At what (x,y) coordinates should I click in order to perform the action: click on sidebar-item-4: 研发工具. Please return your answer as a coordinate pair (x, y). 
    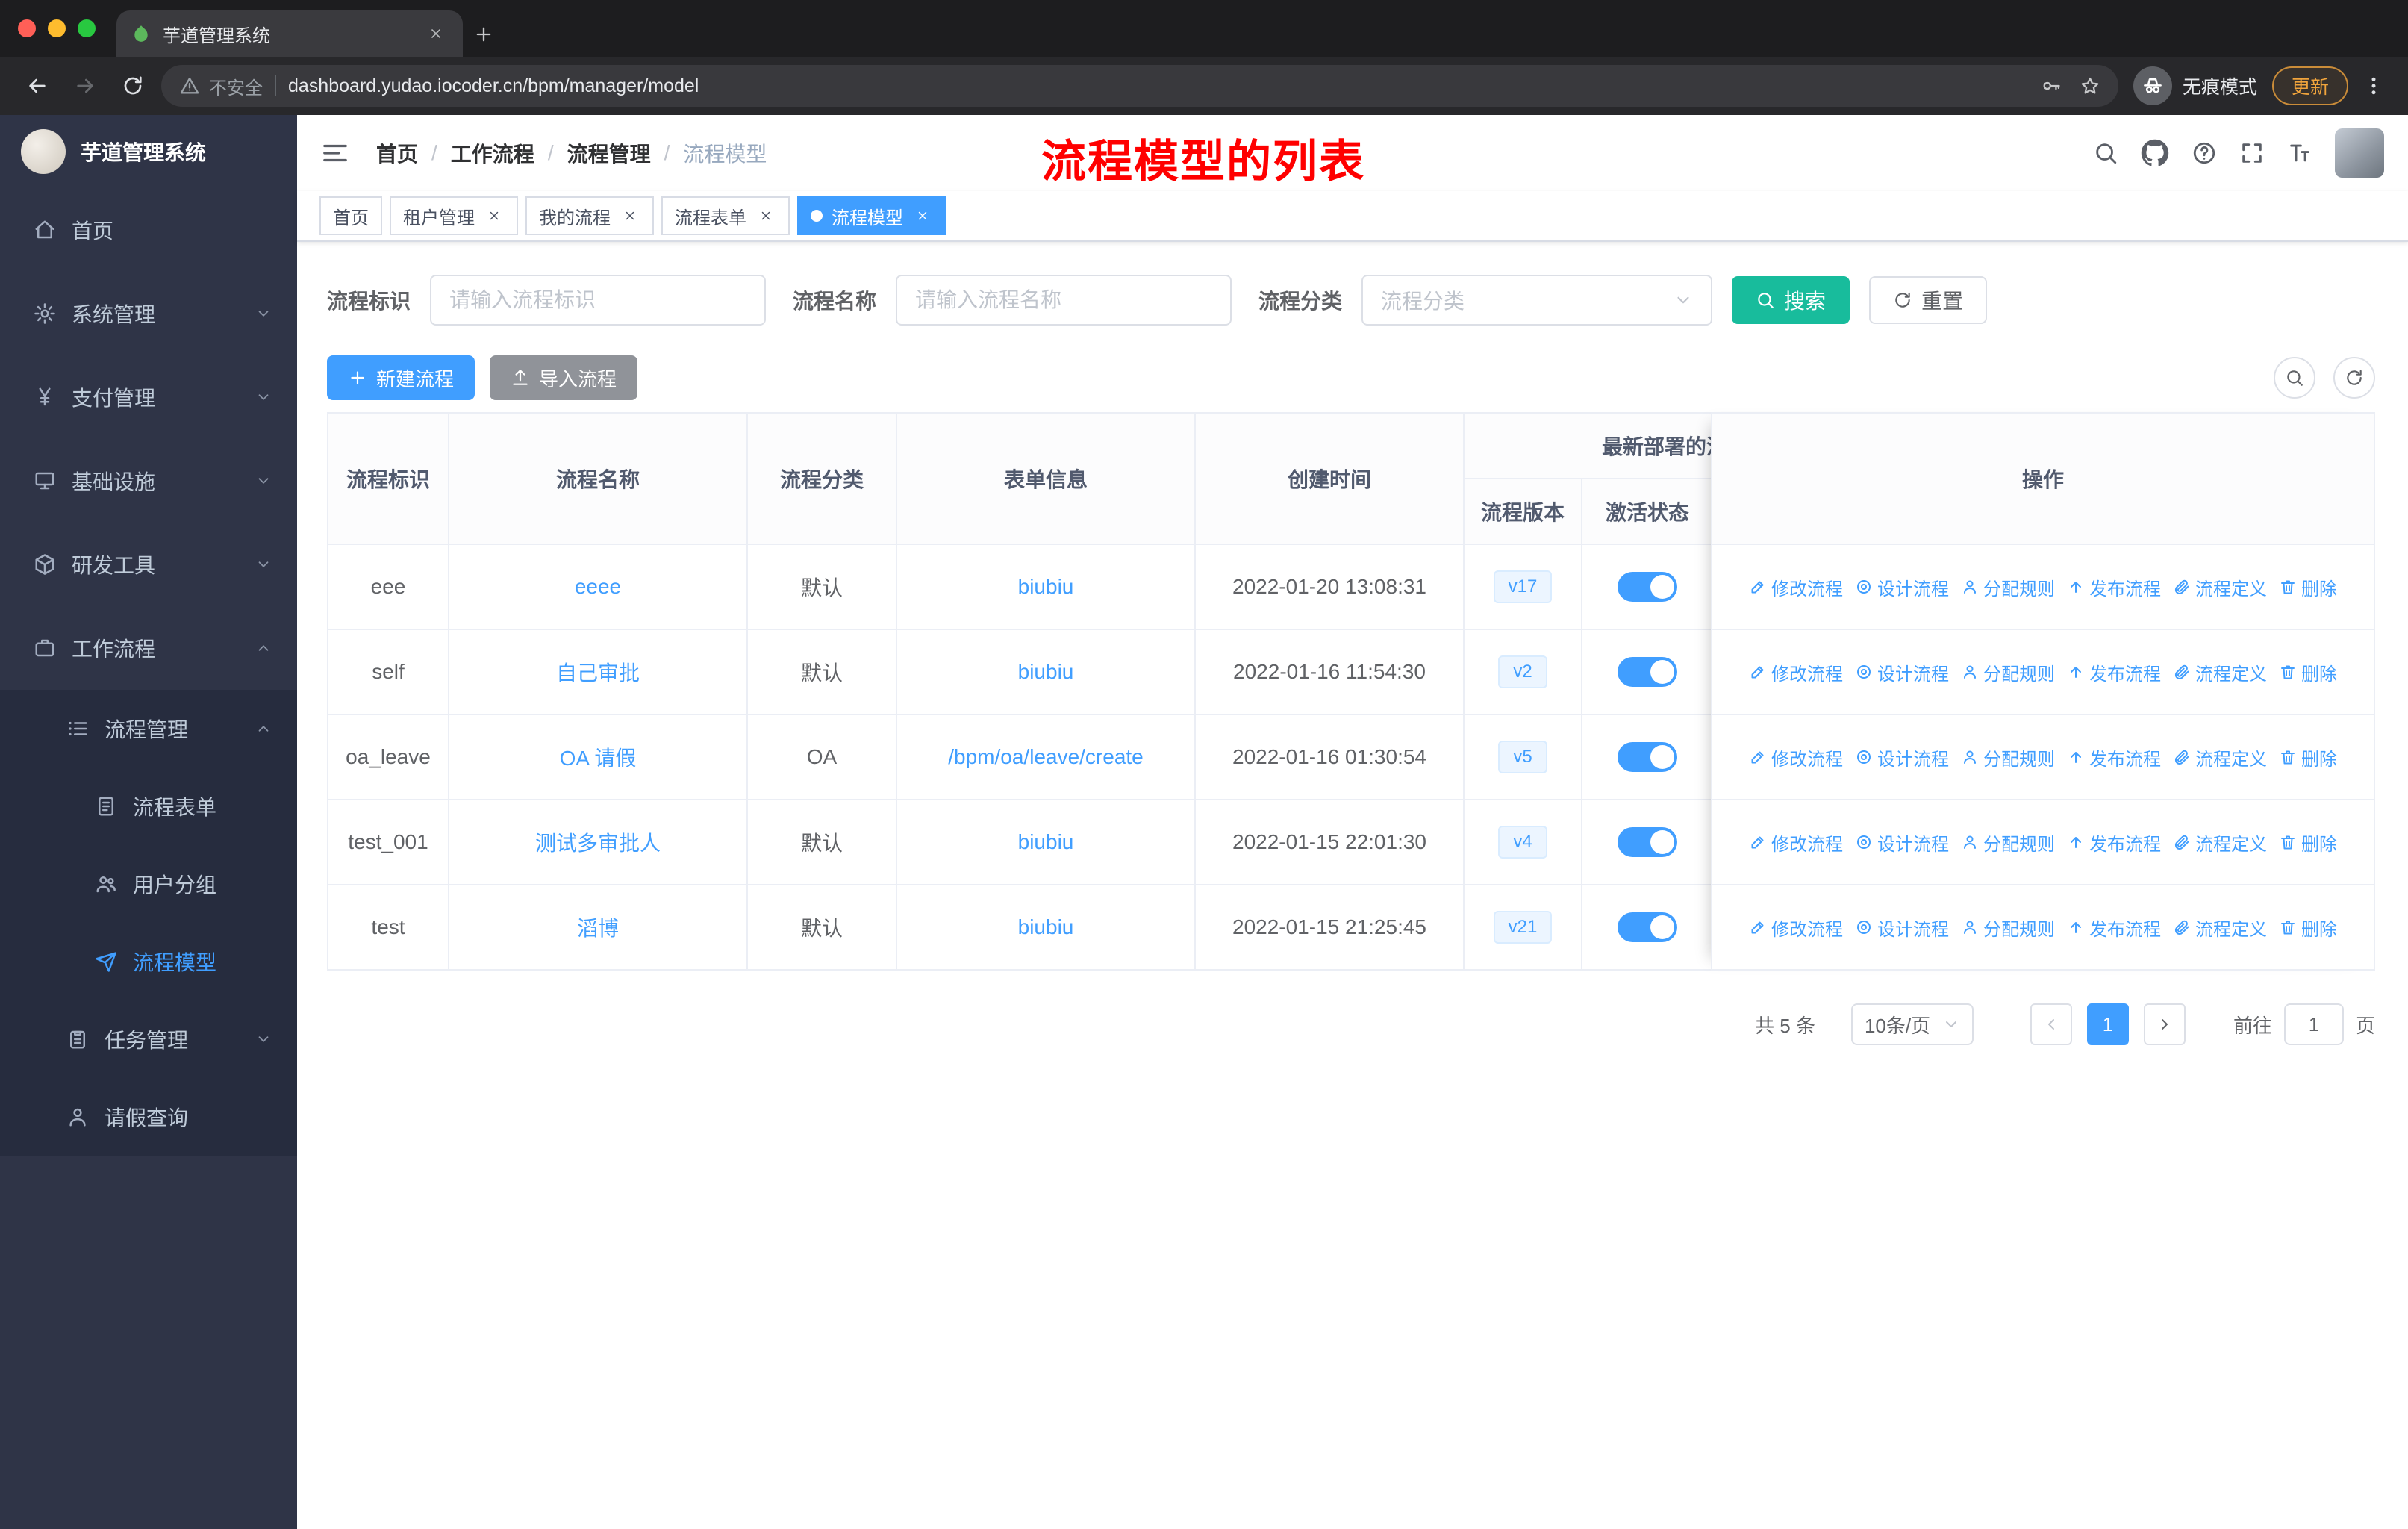
    Looking at the image, I should click on (148, 564).